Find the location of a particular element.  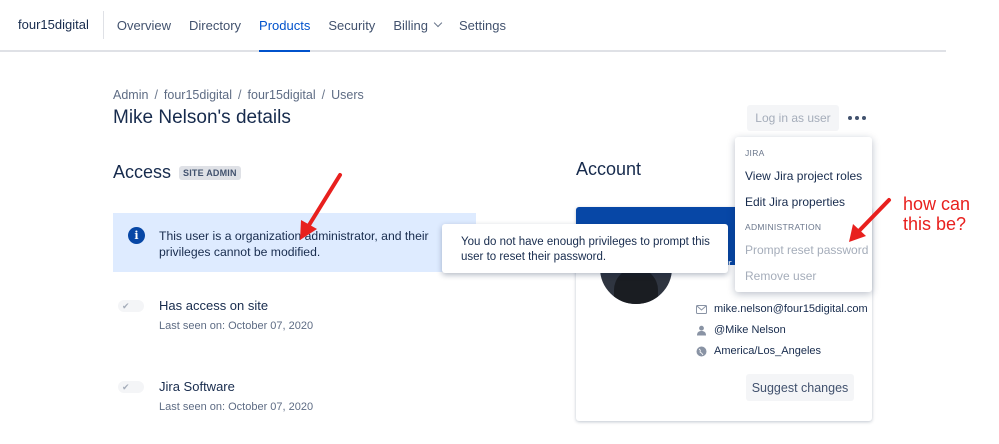

nav-security: Security is located at coordinates (351, 25).